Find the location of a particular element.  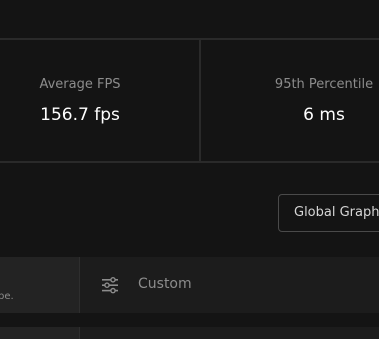

global-graphics-button: Global Graphi is located at coordinates (328, 213).